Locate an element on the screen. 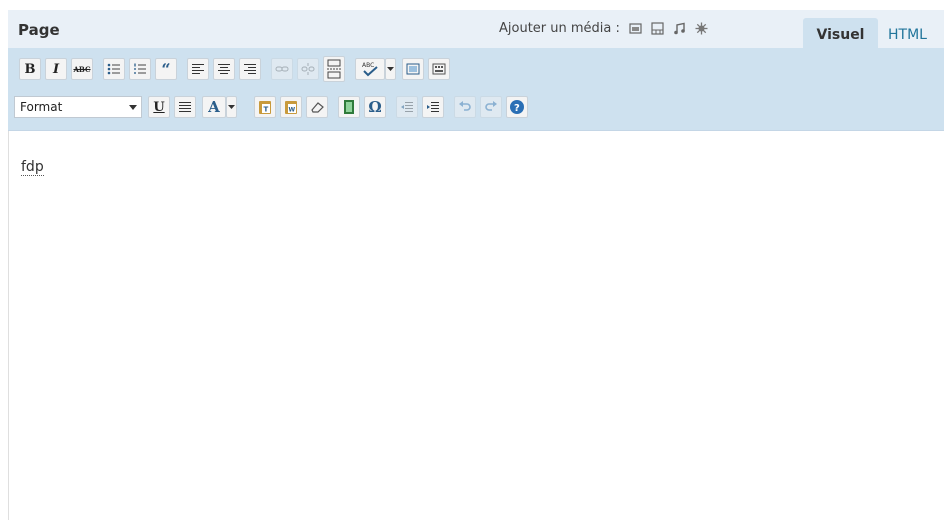 Image resolution: width=944 pixels, height=520 pixels. outdent-icon is located at coordinates (407, 107).